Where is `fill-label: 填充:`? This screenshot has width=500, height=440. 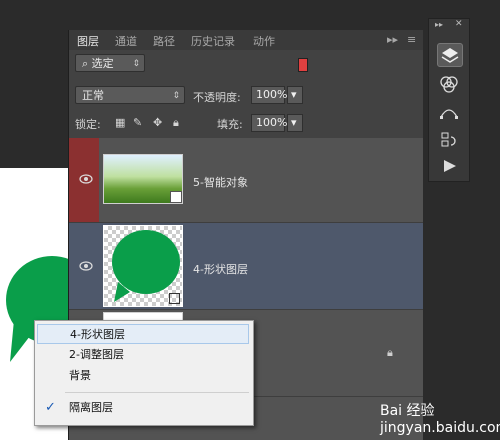
fill-label: 填充: is located at coordinates (230, 124).